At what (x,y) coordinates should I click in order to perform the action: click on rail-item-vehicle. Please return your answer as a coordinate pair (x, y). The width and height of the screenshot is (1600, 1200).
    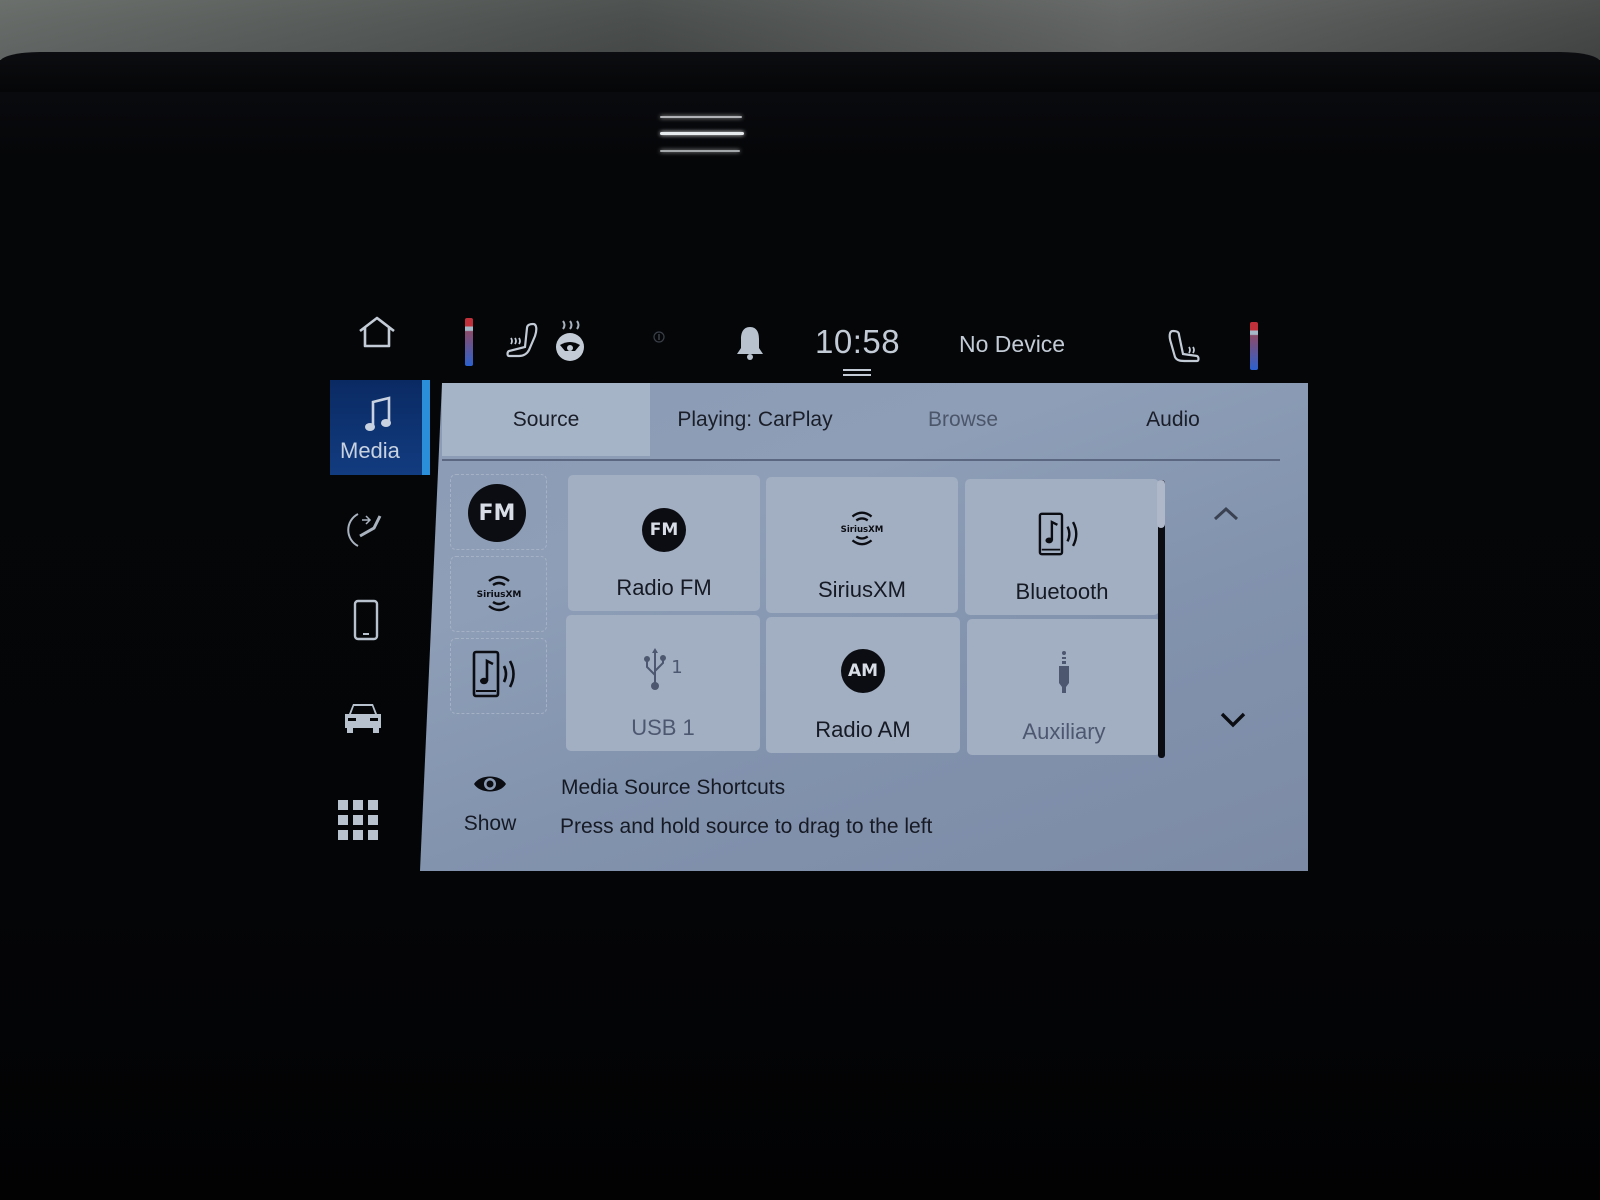
    Looking at the image, I should click on (363, 718).